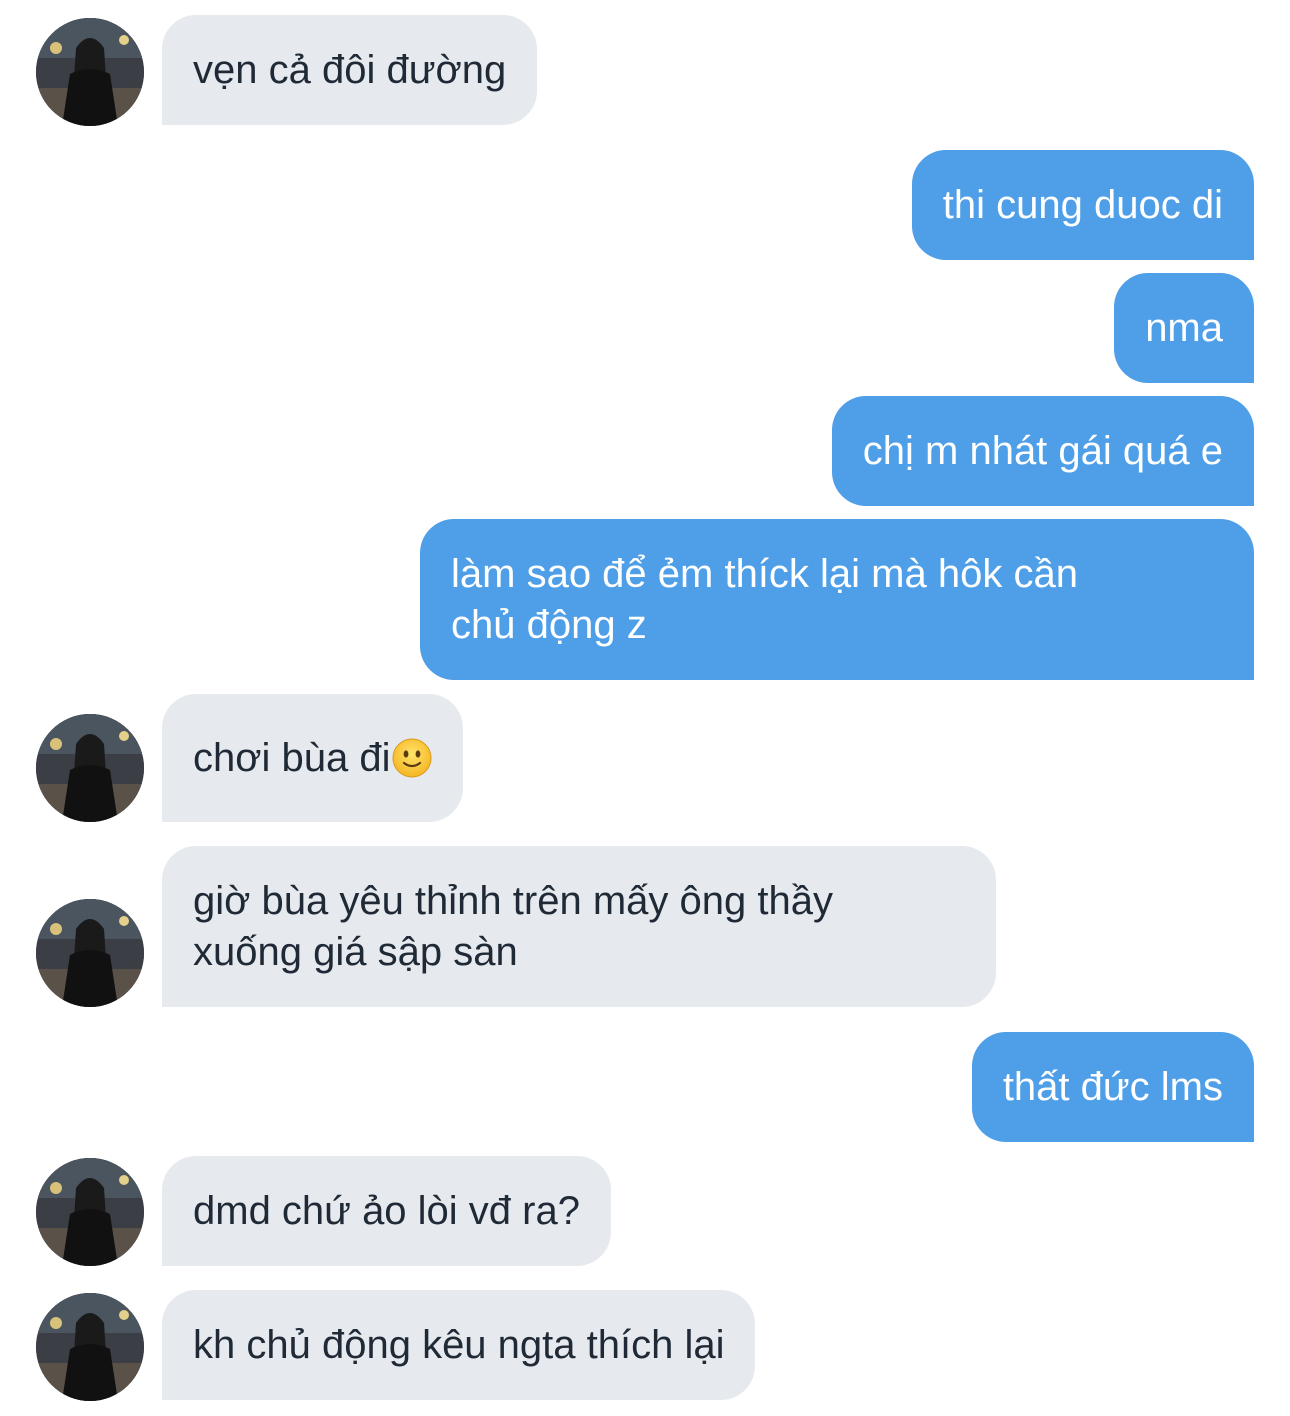 The width and height of the screenshot is (1290, 1416). I want to click on message-text: vẹn cả đôi đường, so click(350, 69).